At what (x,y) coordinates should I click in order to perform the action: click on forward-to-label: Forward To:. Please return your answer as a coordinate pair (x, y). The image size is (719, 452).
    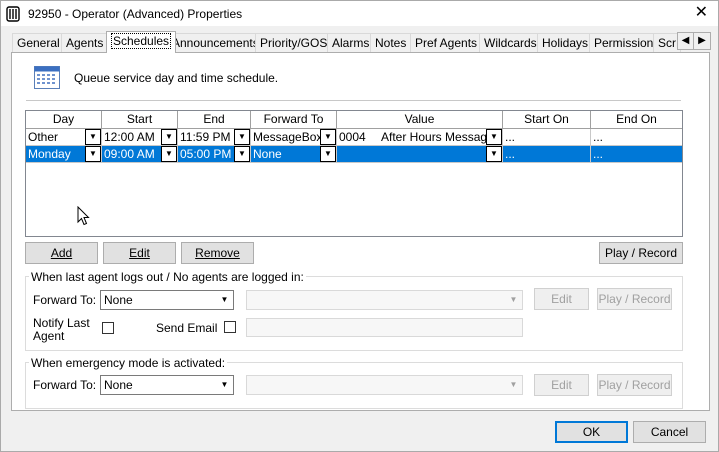
    Looking at the image, I should click on (65, 385).